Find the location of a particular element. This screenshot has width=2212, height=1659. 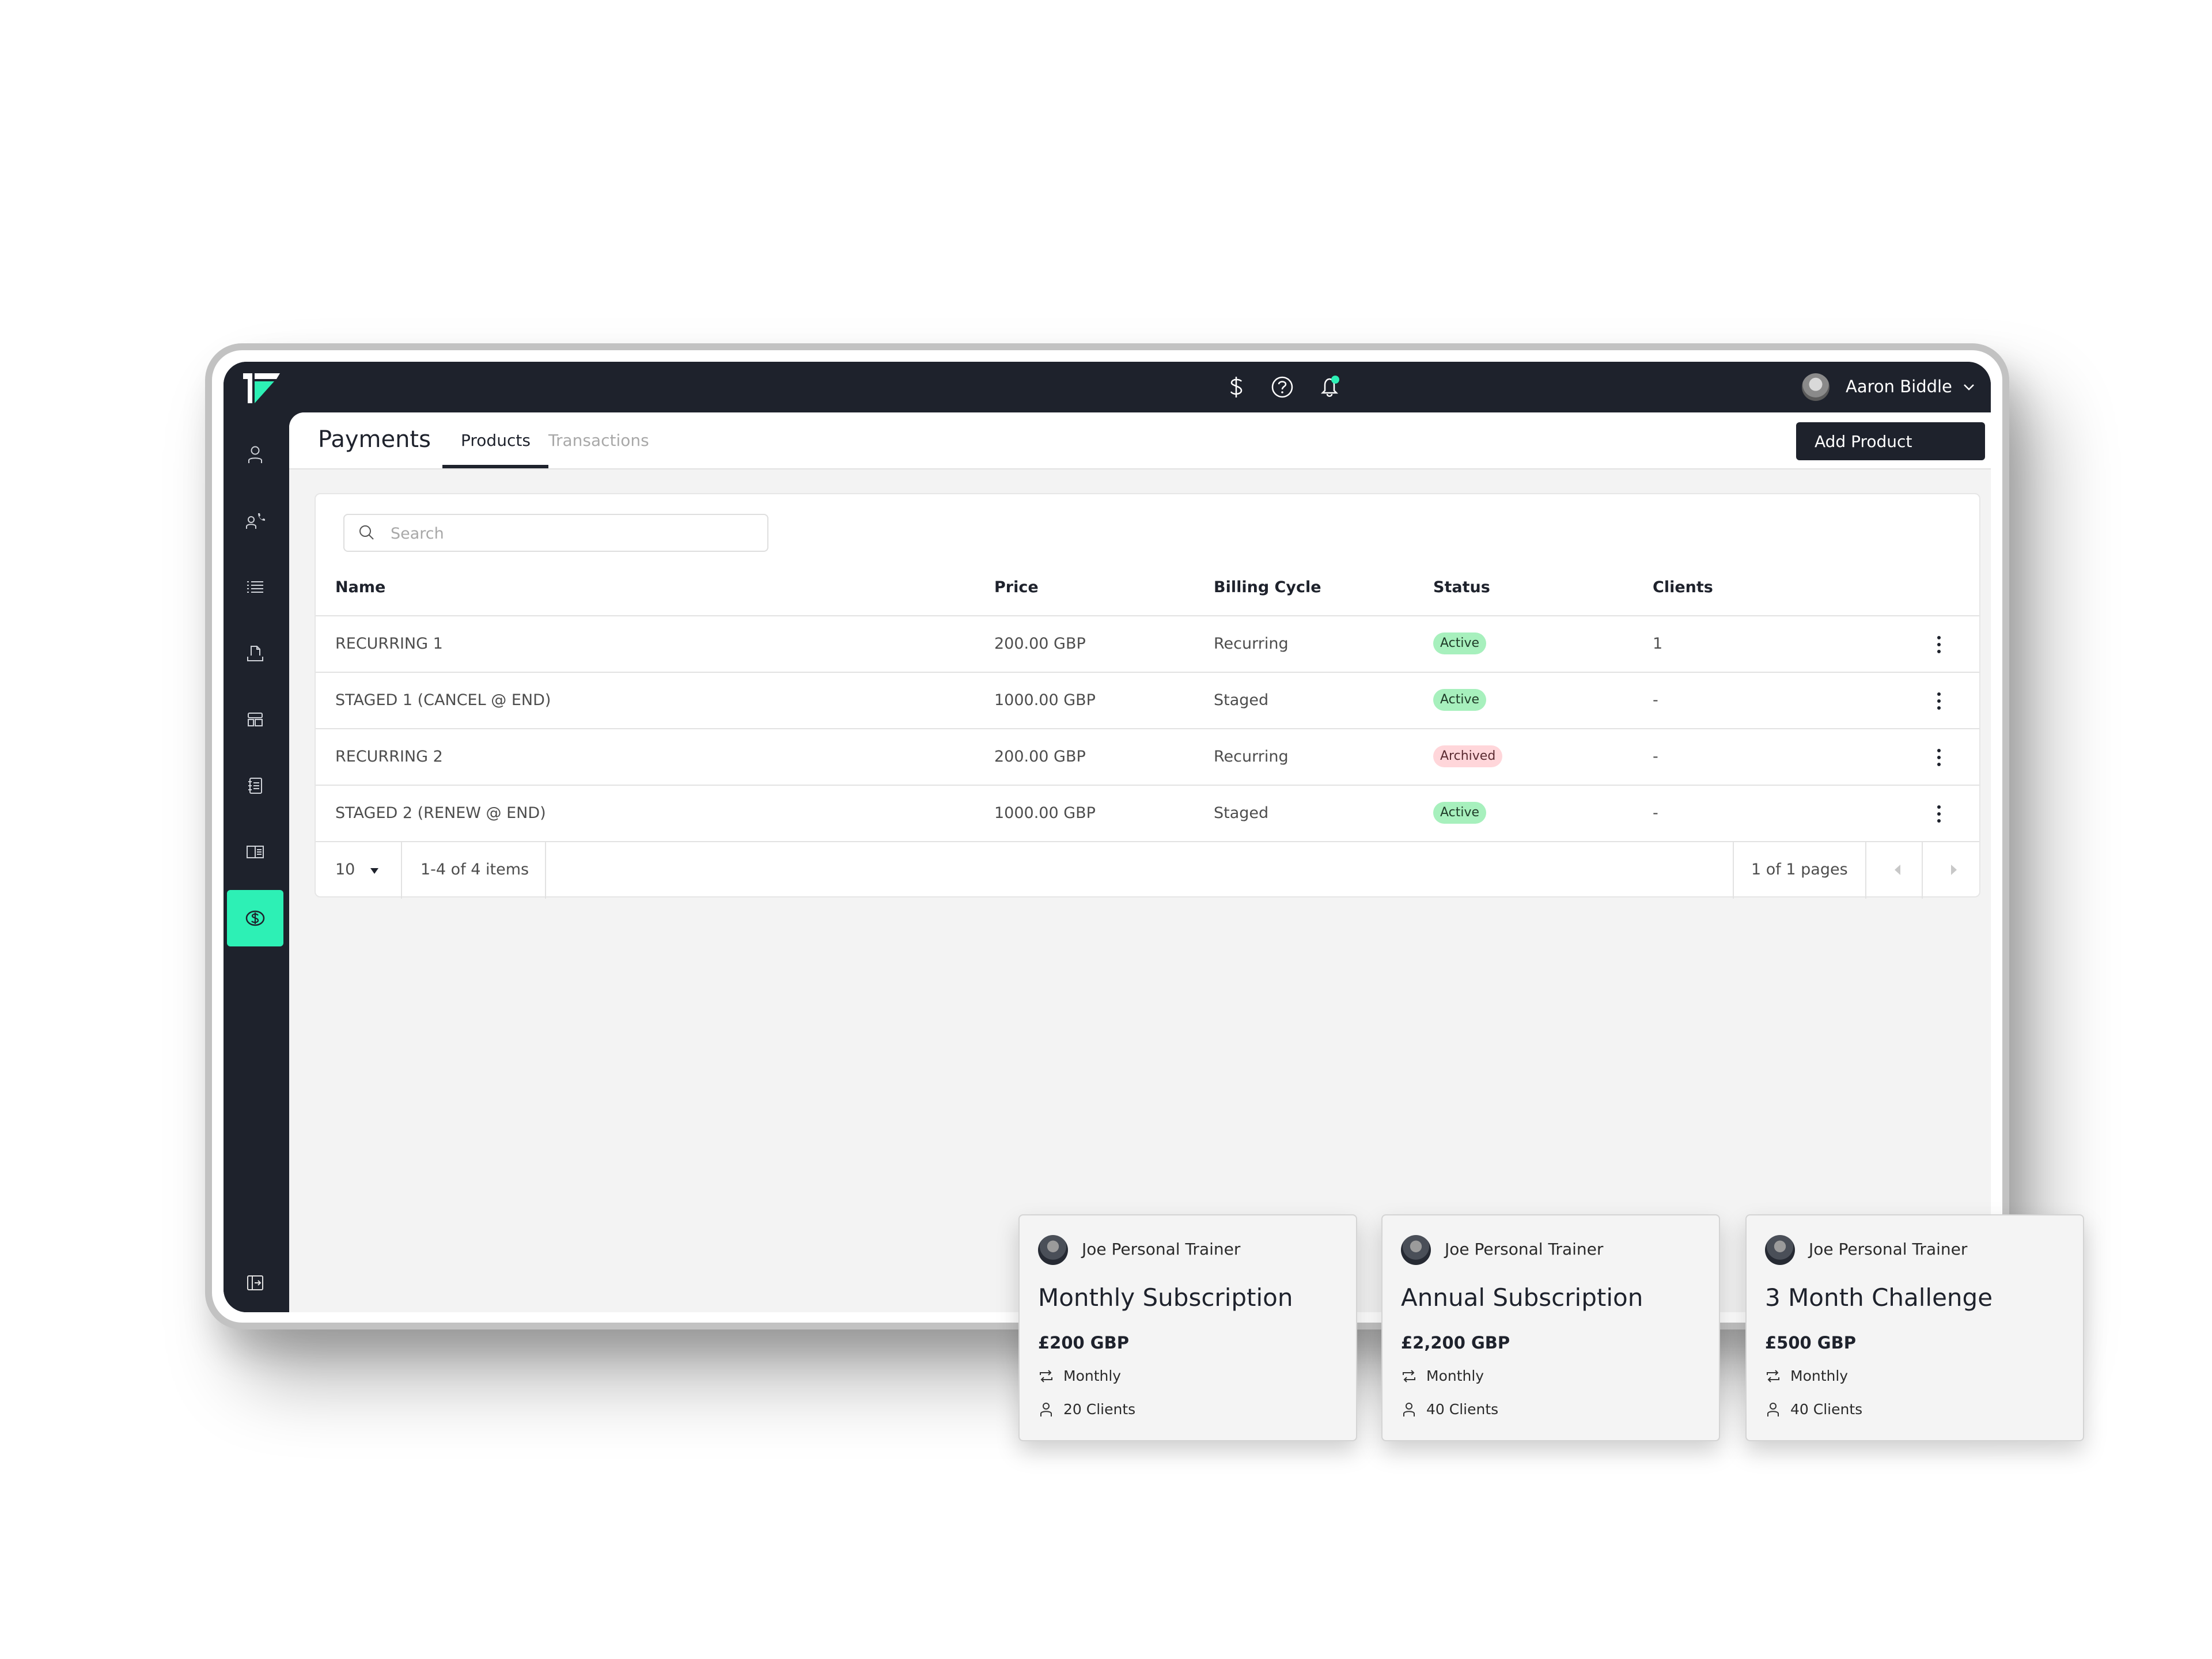

product-title: 3 Month Challenge is located at coordinates (1879, 1297).